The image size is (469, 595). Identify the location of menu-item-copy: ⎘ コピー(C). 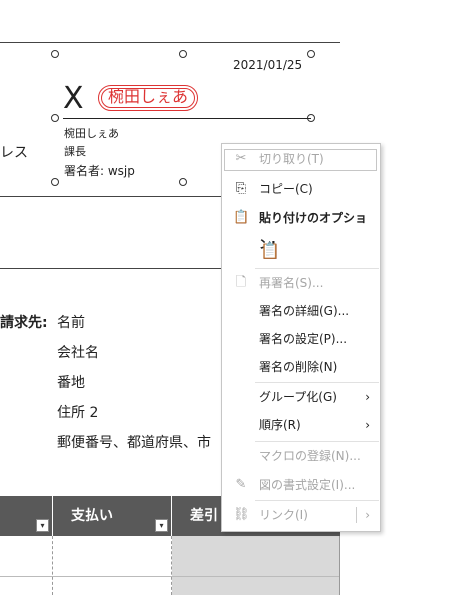
(301, 189).